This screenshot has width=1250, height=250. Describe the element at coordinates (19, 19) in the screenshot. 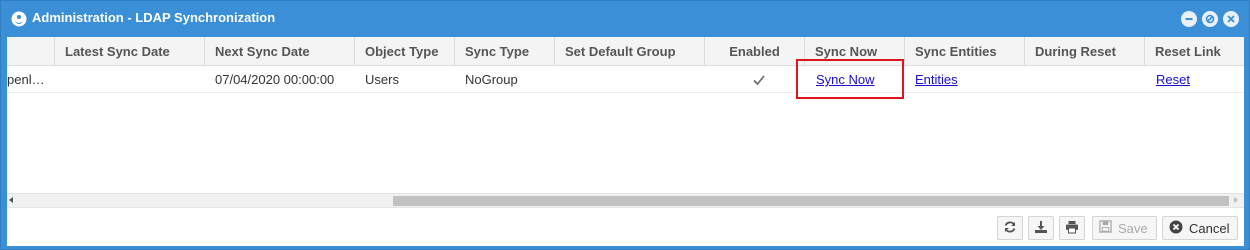

I see `app-logo-icon` at that location.